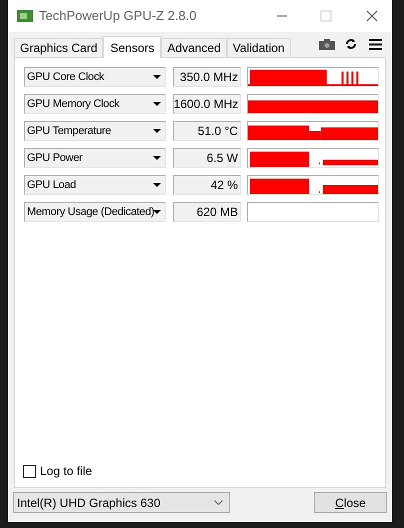 The image size is (404, 528). I want to click on checkbox, so click(29, 471).